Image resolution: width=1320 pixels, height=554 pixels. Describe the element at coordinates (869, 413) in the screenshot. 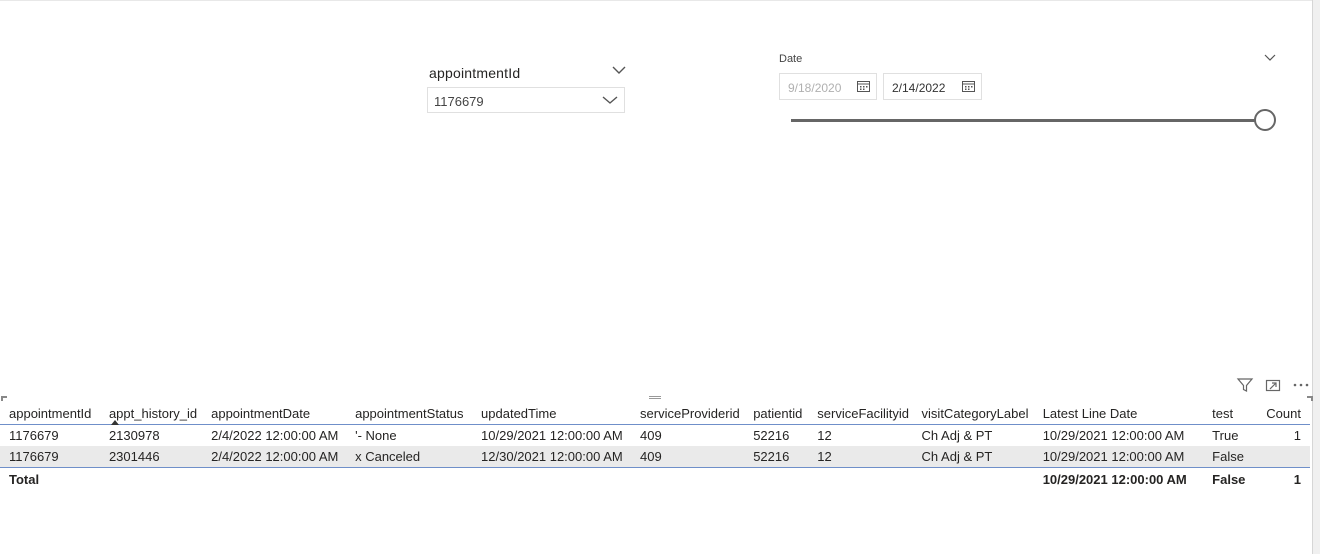

I see `column-header: serviceFacilityid` at that location.